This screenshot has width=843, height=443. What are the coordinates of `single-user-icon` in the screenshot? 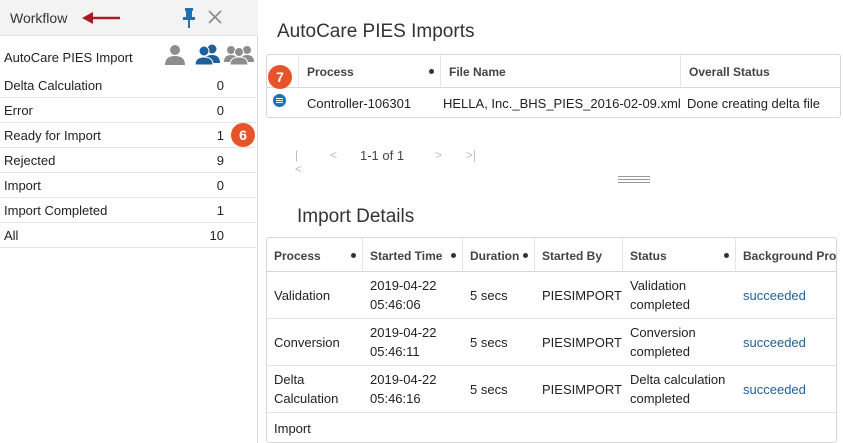 It's located at (175, 55).